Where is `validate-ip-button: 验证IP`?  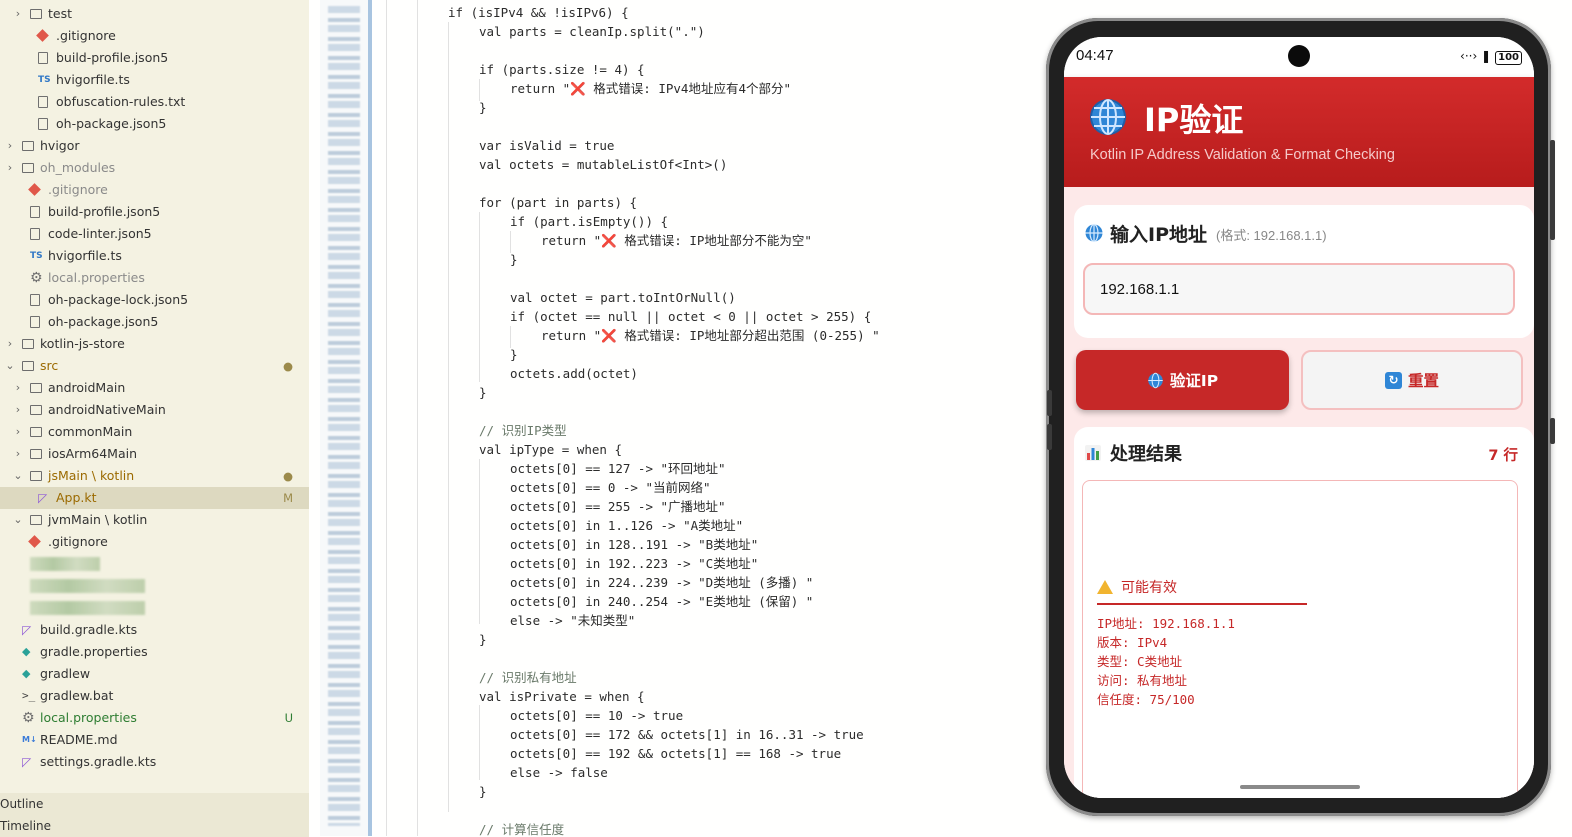 validate-ip-button: 验证IP is located at coordinates (1182, 380).